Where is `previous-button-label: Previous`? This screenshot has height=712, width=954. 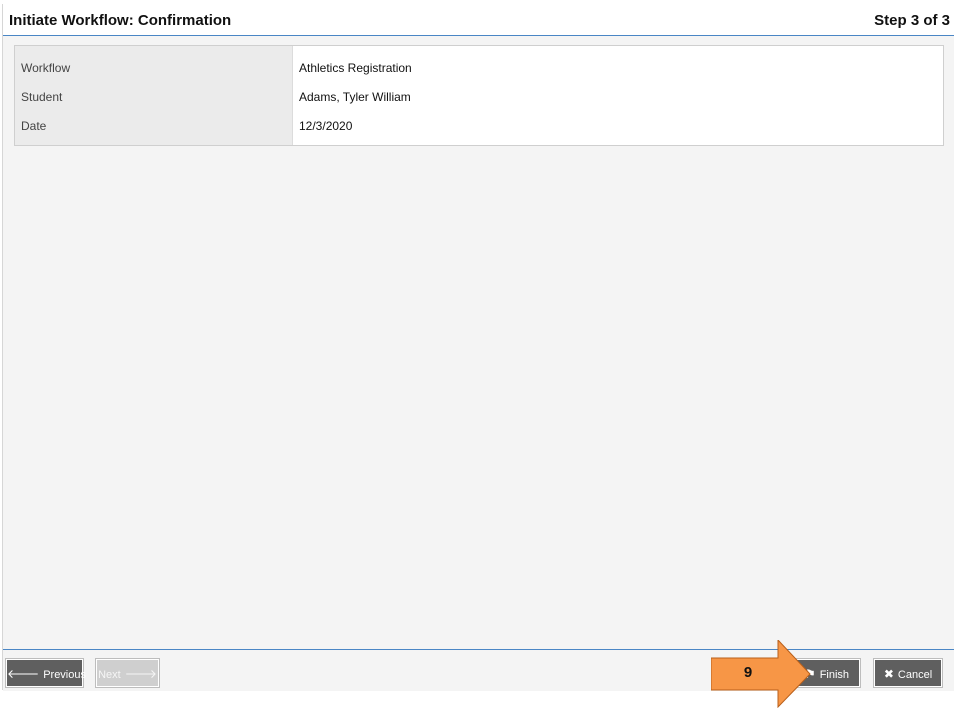 previous-button-label: Previous is located at coordinates (64, 675).